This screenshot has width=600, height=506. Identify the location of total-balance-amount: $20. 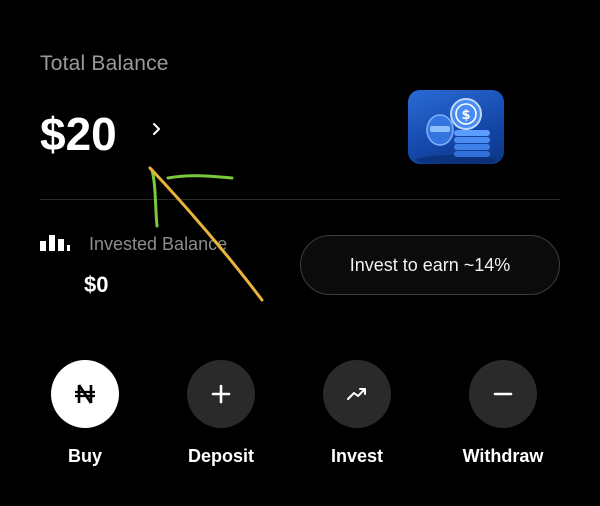
(78, 134).